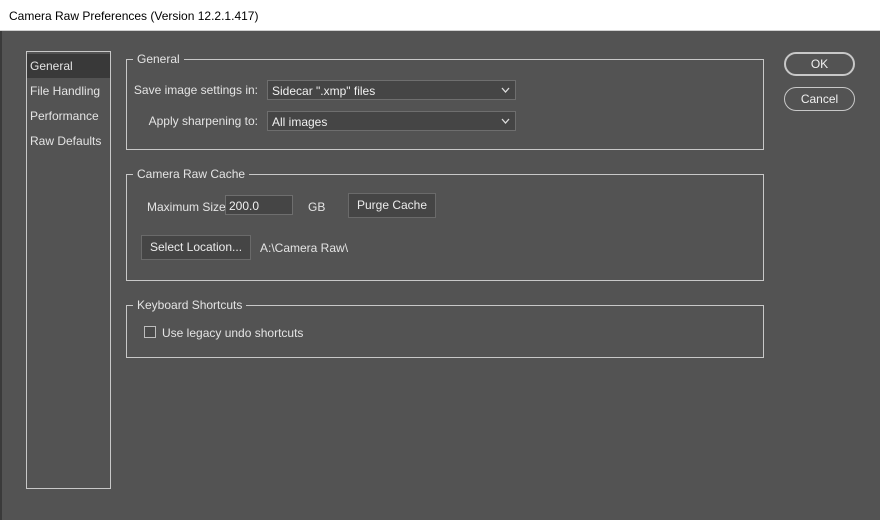 The height and width of the screenshot is (520, 880). I want to click on max-size-label: Maximum Size:, so click(188, 207).